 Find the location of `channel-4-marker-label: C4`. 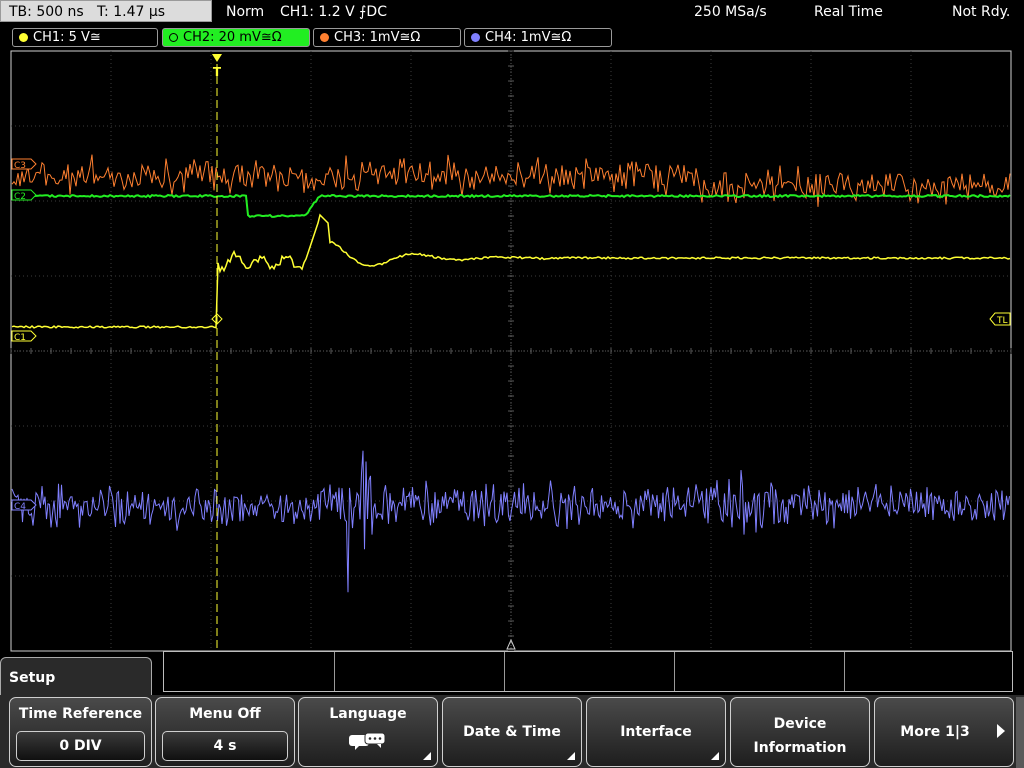

channel-4-marker-label: C4 is located at coordinates (20, 507).